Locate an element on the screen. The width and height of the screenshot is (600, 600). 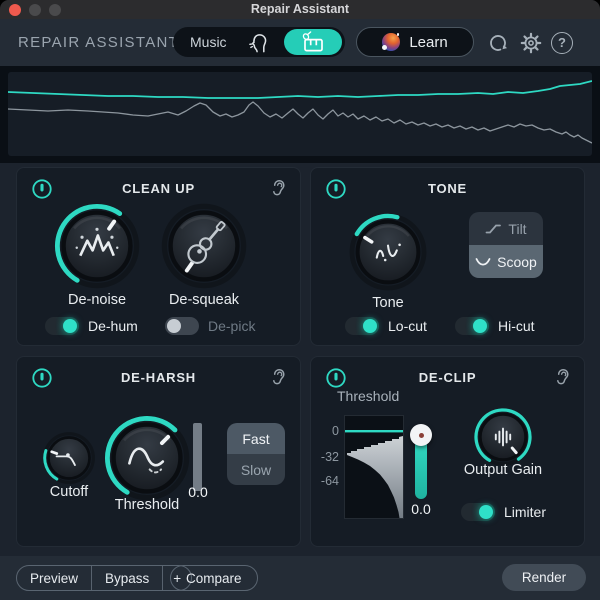
de-clip-threshold-slider-handle is located at coordinates (421, 435).